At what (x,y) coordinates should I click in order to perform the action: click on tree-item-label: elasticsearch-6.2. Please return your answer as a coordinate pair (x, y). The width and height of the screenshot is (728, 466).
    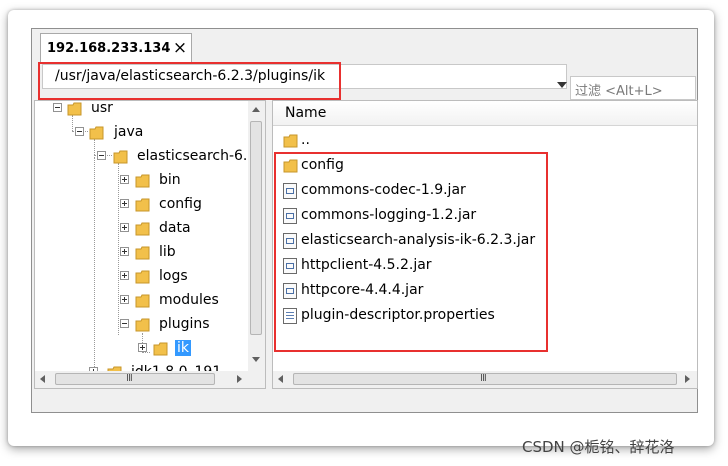
    Looking at the image, I should click on (197, 156).